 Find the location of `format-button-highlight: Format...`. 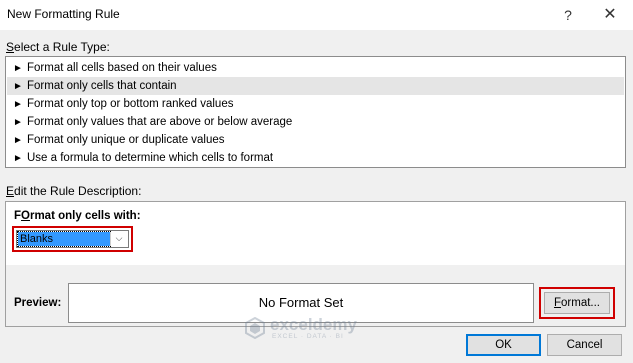

format-button-highlight: Format... is located at coordinates (577, 303).